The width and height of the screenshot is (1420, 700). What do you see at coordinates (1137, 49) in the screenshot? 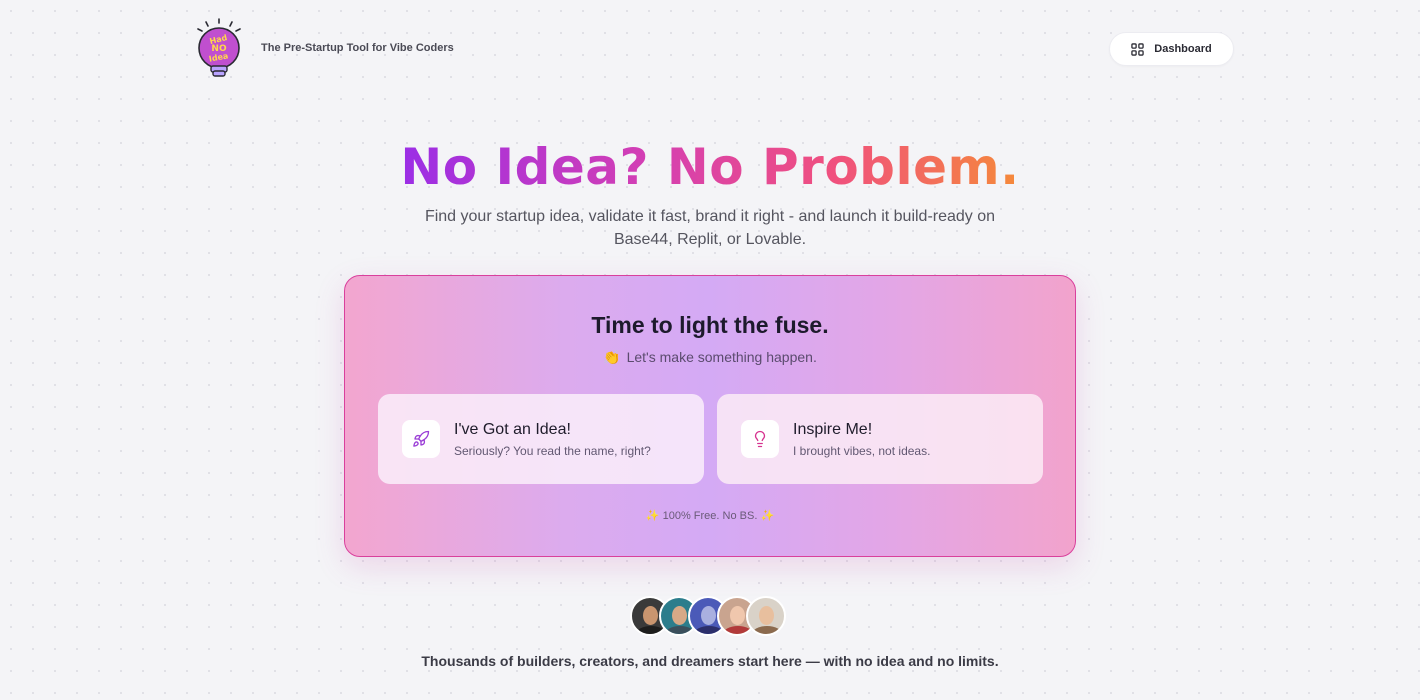
I see `grid-icon` at bounding box center [1137, 49].